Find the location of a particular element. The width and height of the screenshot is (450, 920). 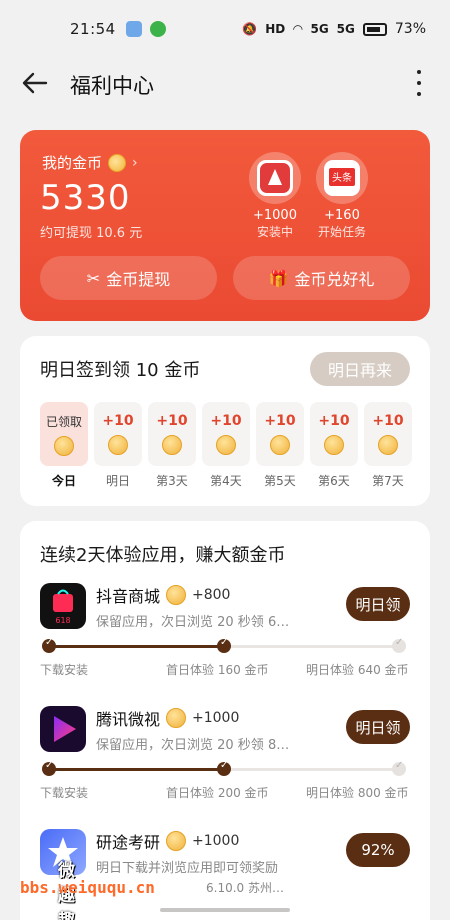

app-trial-item-kaoyan: 研途考研 +1000 明日下载并浏览应用即可领奖励 6.10.0 苏州… 92% is located at coordinates (225, 874).